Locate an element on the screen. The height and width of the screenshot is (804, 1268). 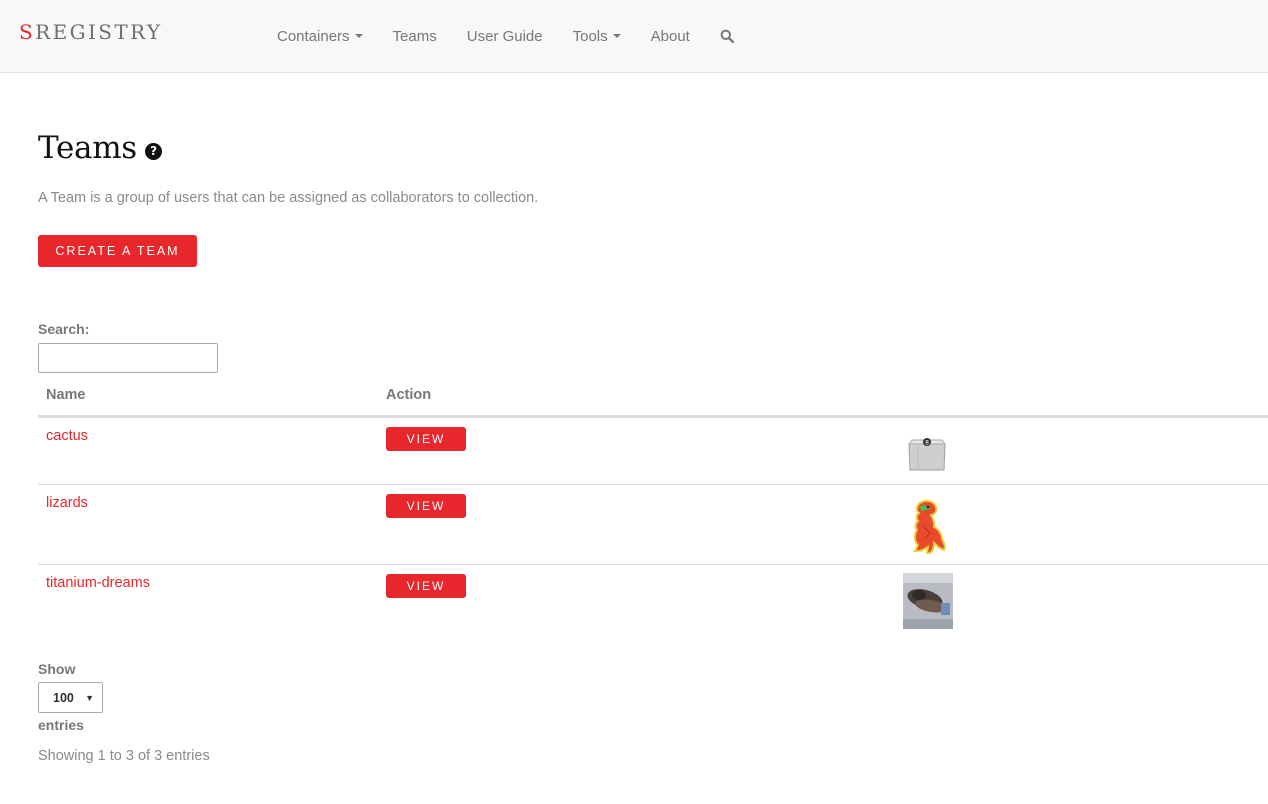
team-name-link: lizards is located at coordinates (67, 503).